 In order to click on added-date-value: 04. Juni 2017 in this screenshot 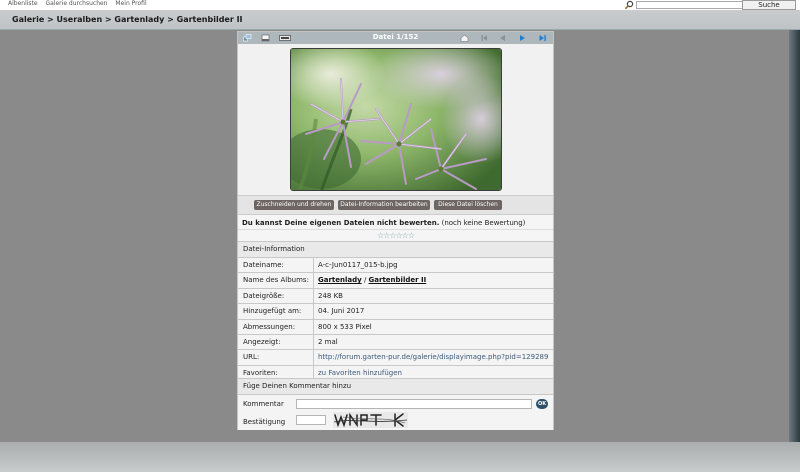, I will do `click(341, 311)`.